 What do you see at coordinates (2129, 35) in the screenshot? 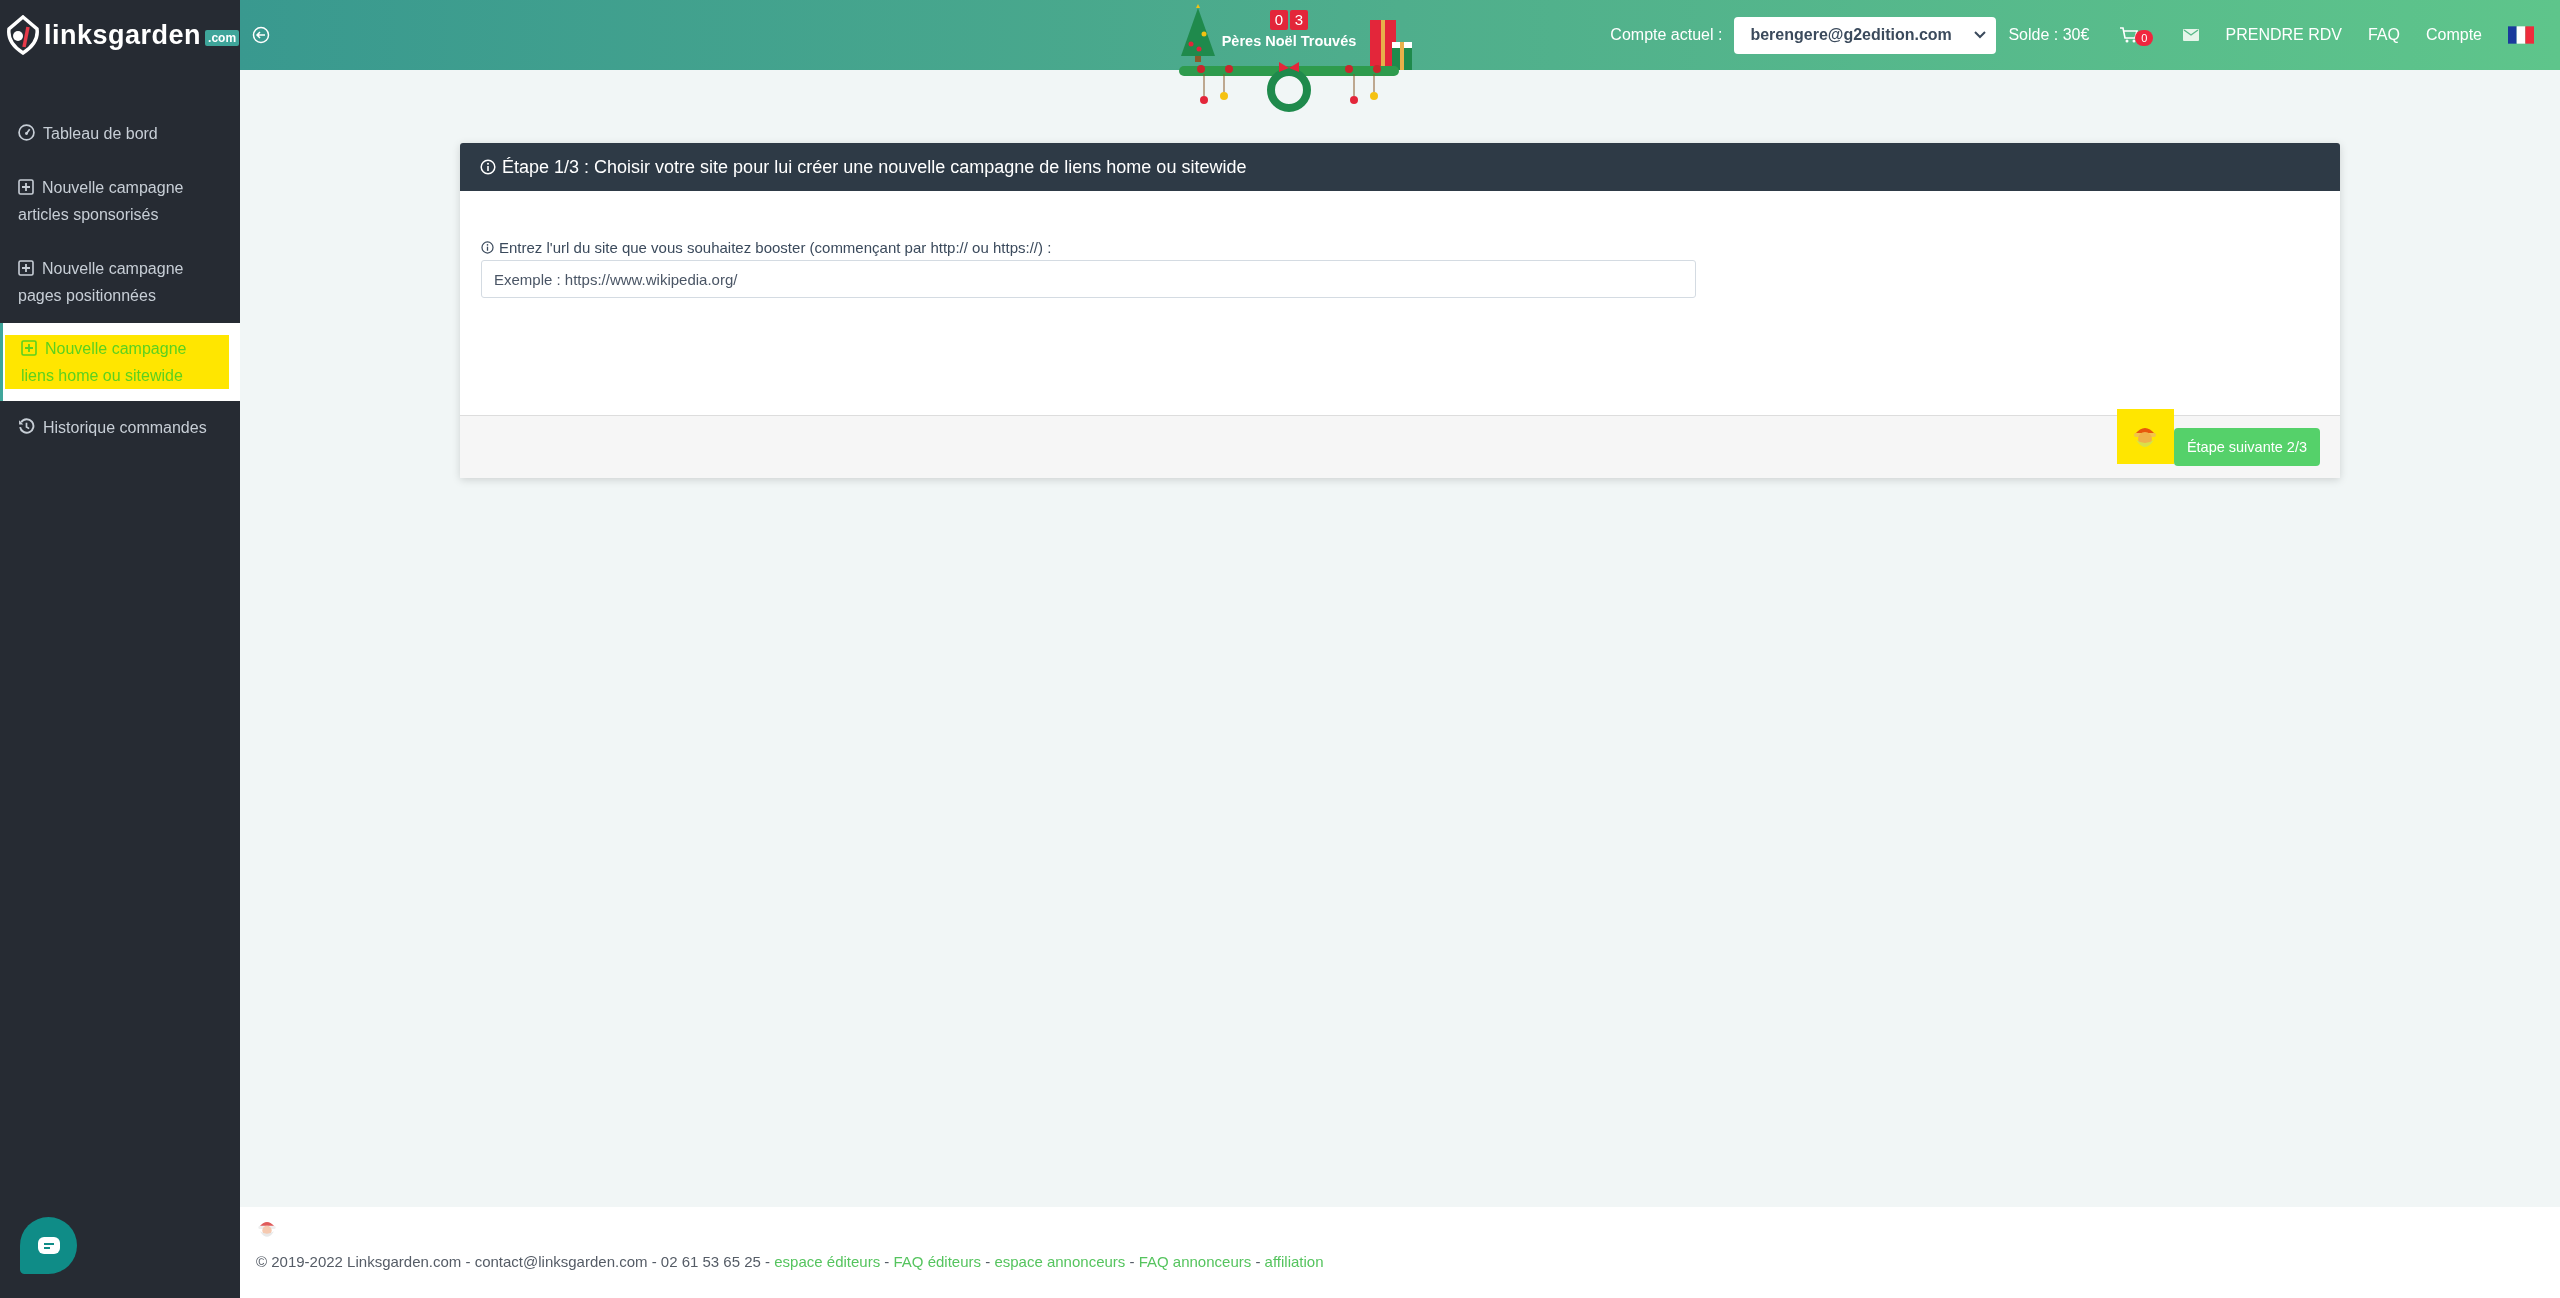
I see `cart-icon` at bounding box center [2129, 35].